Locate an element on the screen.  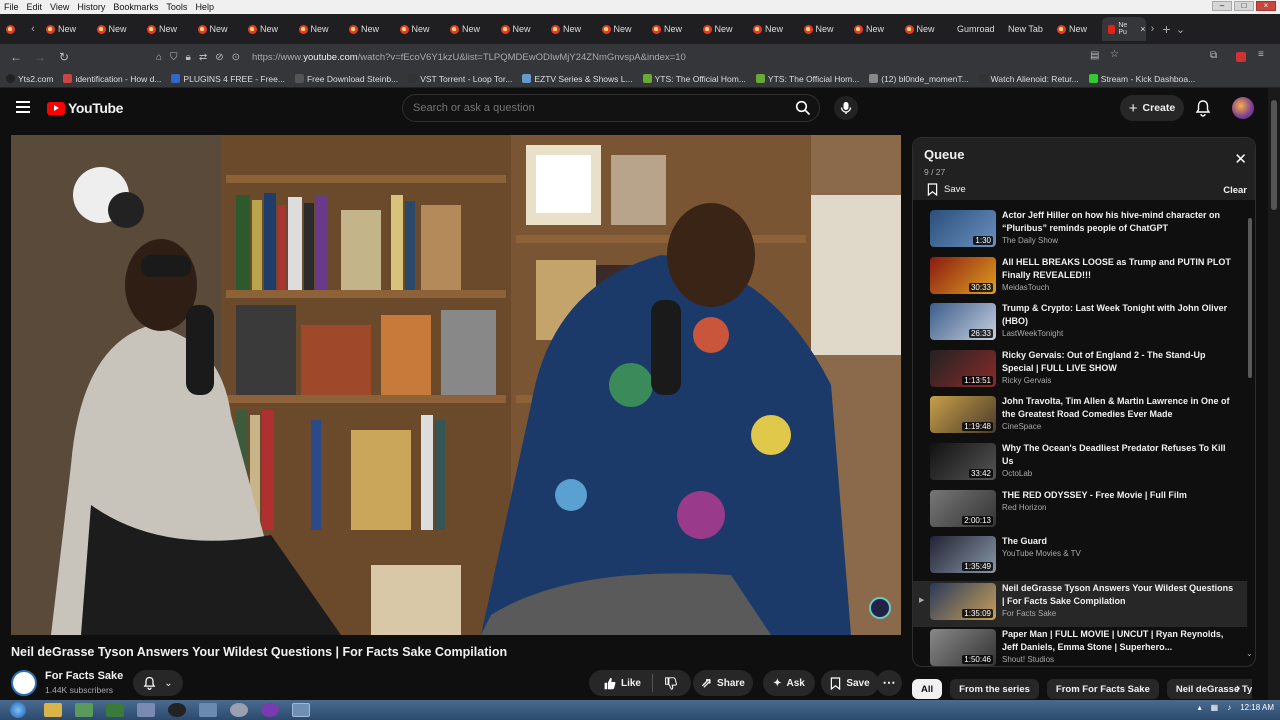
queue-scrollbar-thumb is located at coordinates (1250, 298).